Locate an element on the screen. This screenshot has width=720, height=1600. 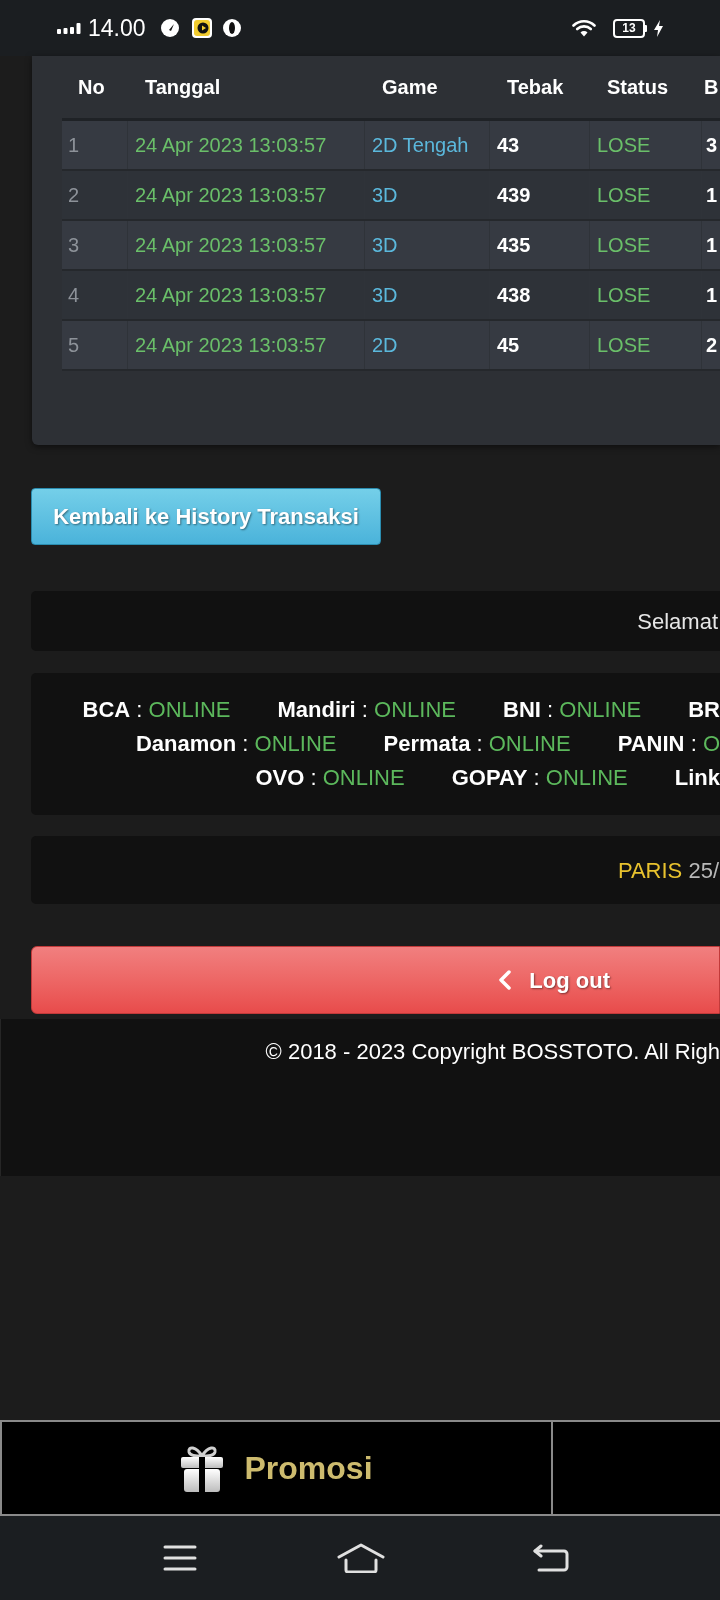
logout-button: Log out is located at coordinates (375, 980).